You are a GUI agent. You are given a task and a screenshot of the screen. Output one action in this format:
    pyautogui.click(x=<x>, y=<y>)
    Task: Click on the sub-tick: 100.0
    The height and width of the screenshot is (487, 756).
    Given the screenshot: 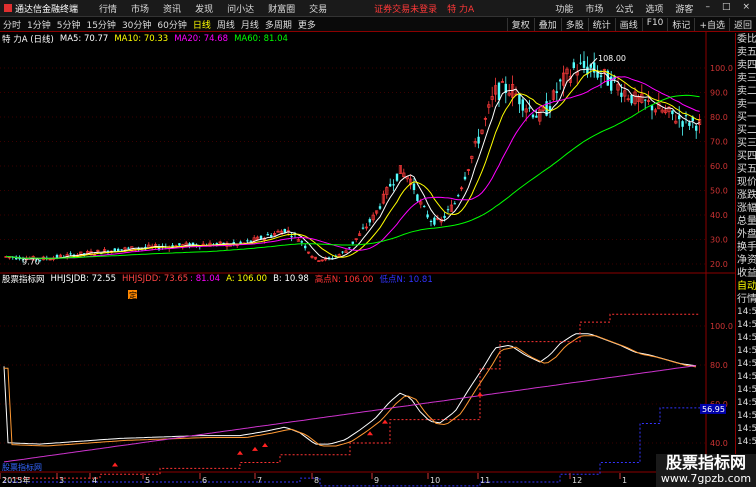 What is the action you would take?
    pyautogui.click(x=721, y=326)
    